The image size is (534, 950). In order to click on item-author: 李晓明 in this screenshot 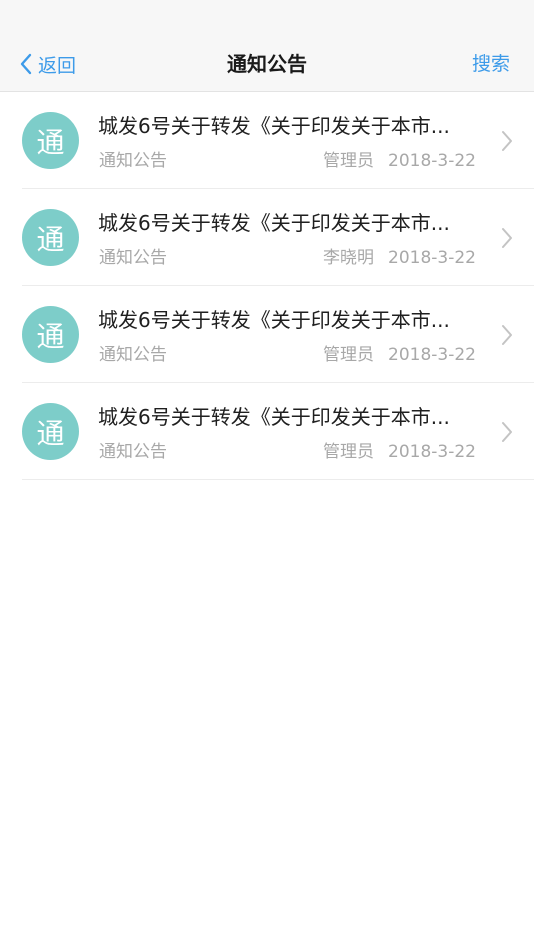, I will do `click(349, 258)`.